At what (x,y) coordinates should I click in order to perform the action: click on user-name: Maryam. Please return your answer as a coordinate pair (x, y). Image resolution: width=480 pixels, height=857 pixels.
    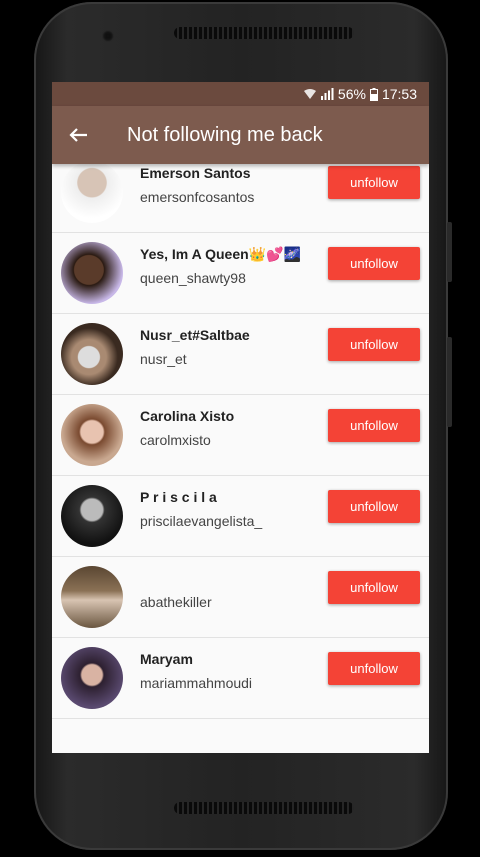
    Looking at the image, I should click on (166, 659).